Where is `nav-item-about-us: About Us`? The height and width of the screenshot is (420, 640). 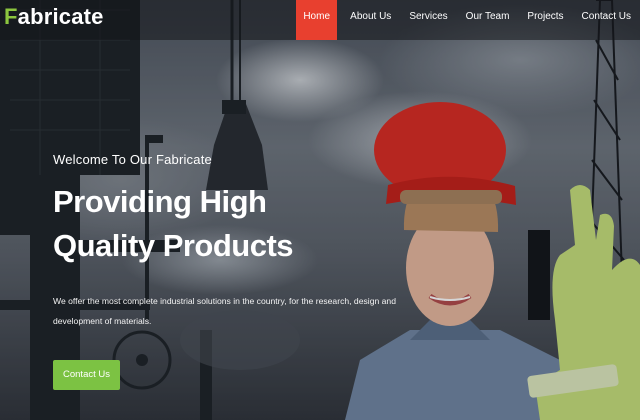
nav-item-about-us: About Us is located at coordinates (370, 20).